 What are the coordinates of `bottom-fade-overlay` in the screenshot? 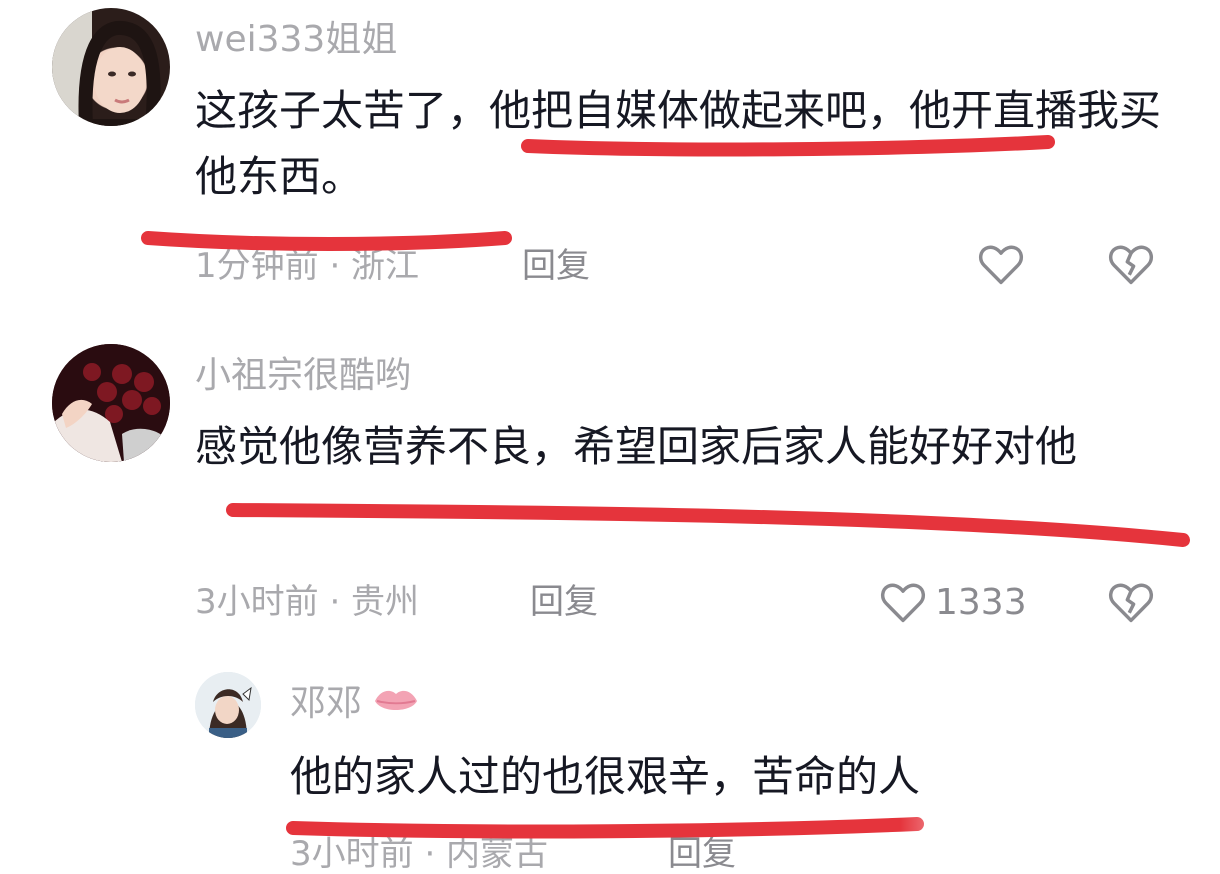 It's located at (1060, 834).